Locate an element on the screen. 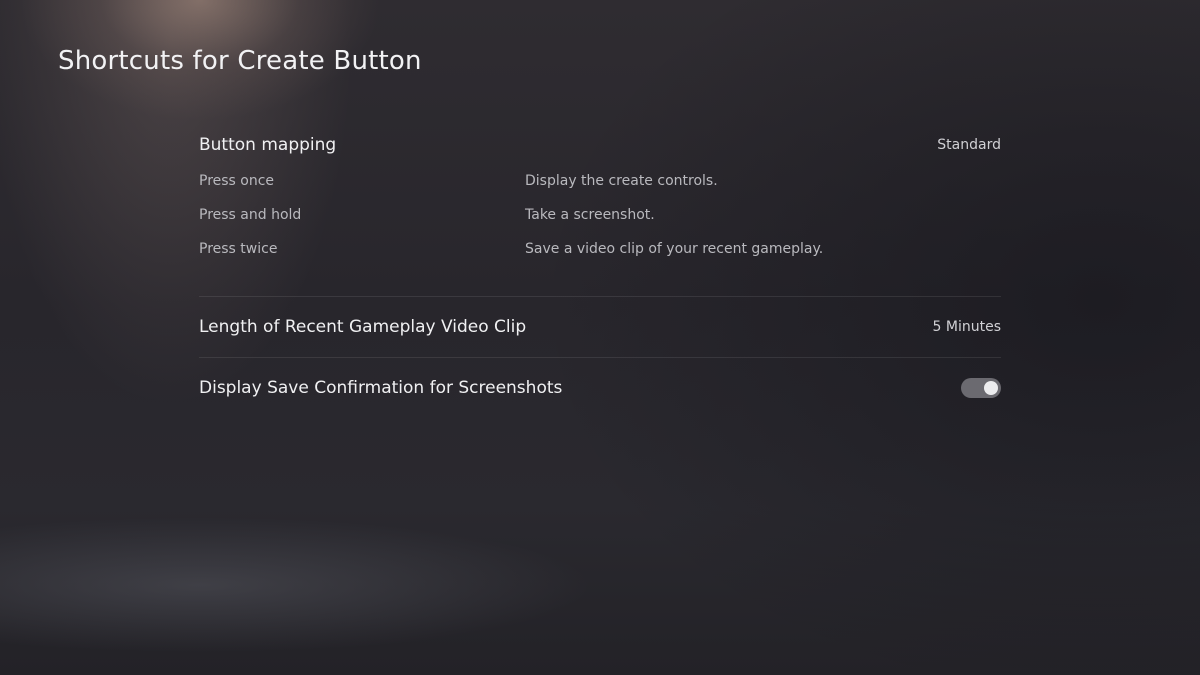  mapping-action: Press once is located at coordinates (237, 181).